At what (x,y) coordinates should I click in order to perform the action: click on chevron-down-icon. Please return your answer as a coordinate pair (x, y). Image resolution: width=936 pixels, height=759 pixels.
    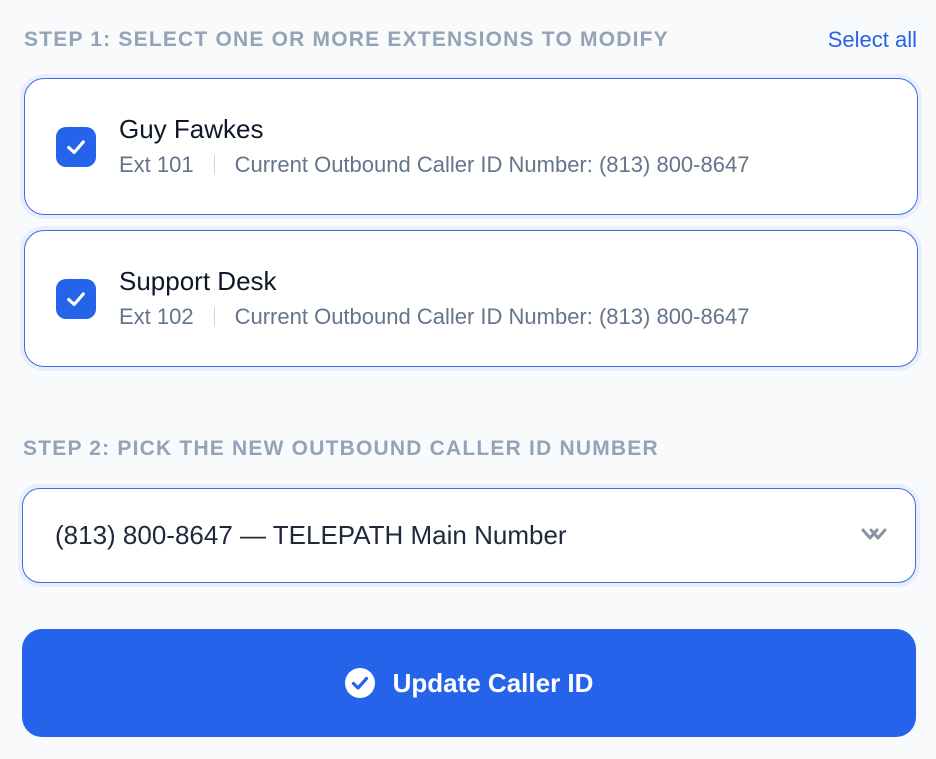
    Looking at the image, I should click on (874, 534).